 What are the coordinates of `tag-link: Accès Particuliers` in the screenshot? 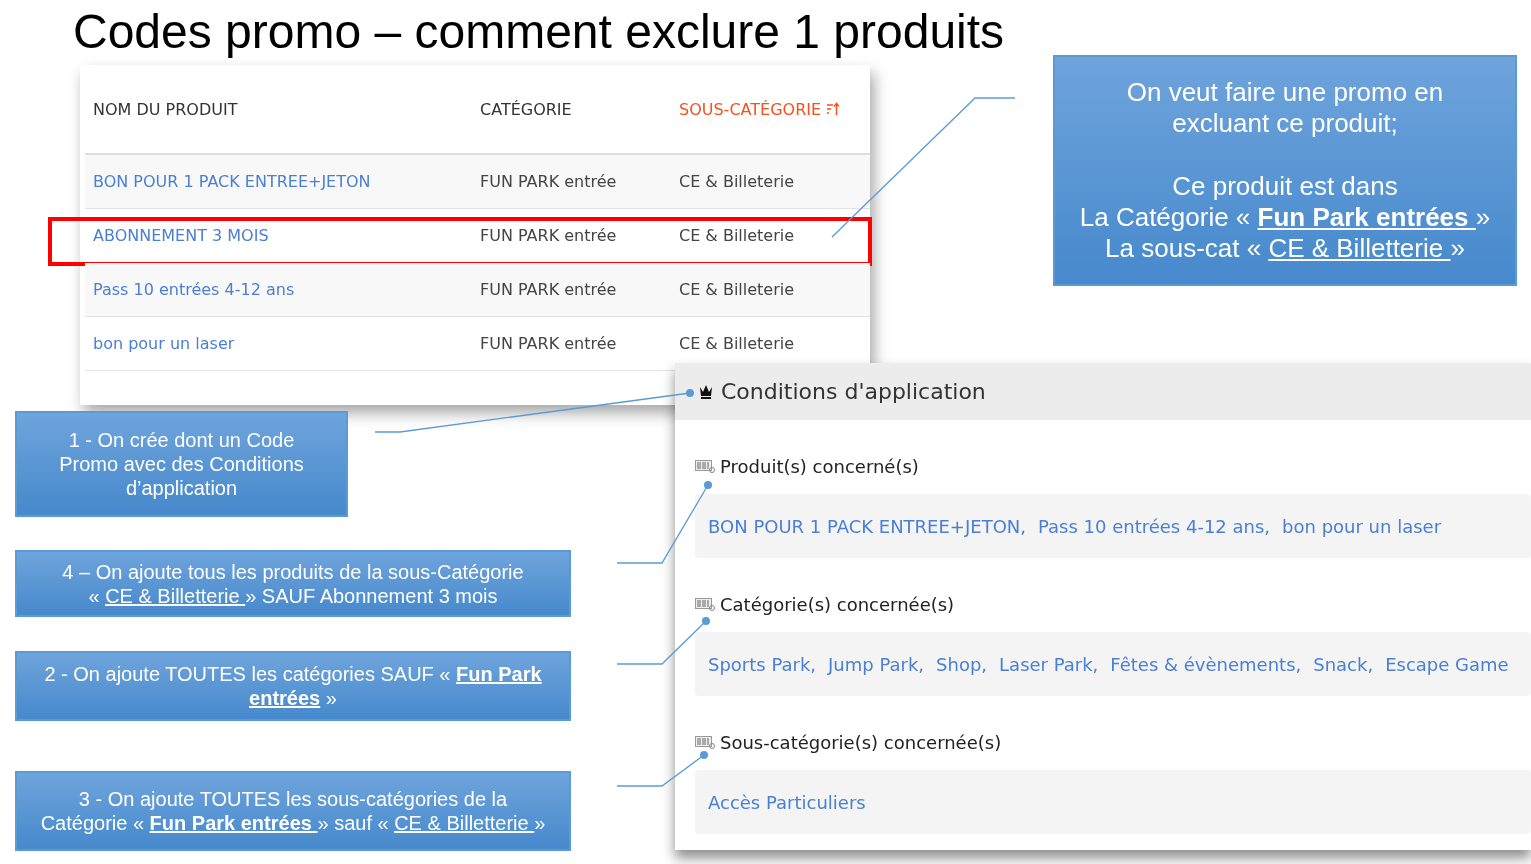 It's located at (787, 802).